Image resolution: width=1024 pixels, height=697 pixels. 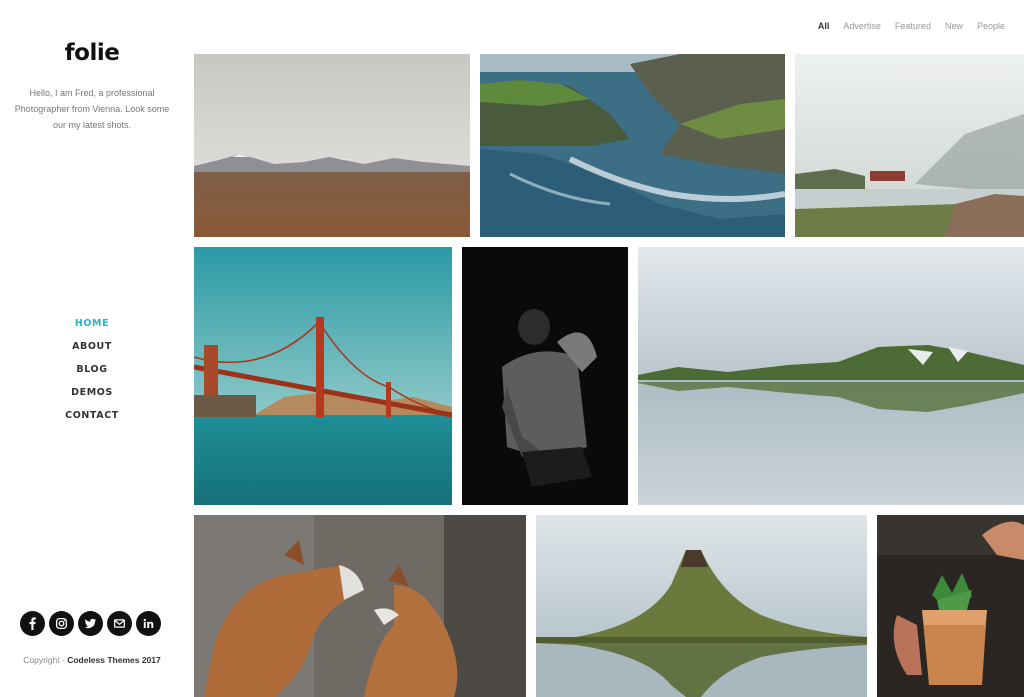 I want to click on lake-reflection-hills-photo, so click(x=831, y=376).